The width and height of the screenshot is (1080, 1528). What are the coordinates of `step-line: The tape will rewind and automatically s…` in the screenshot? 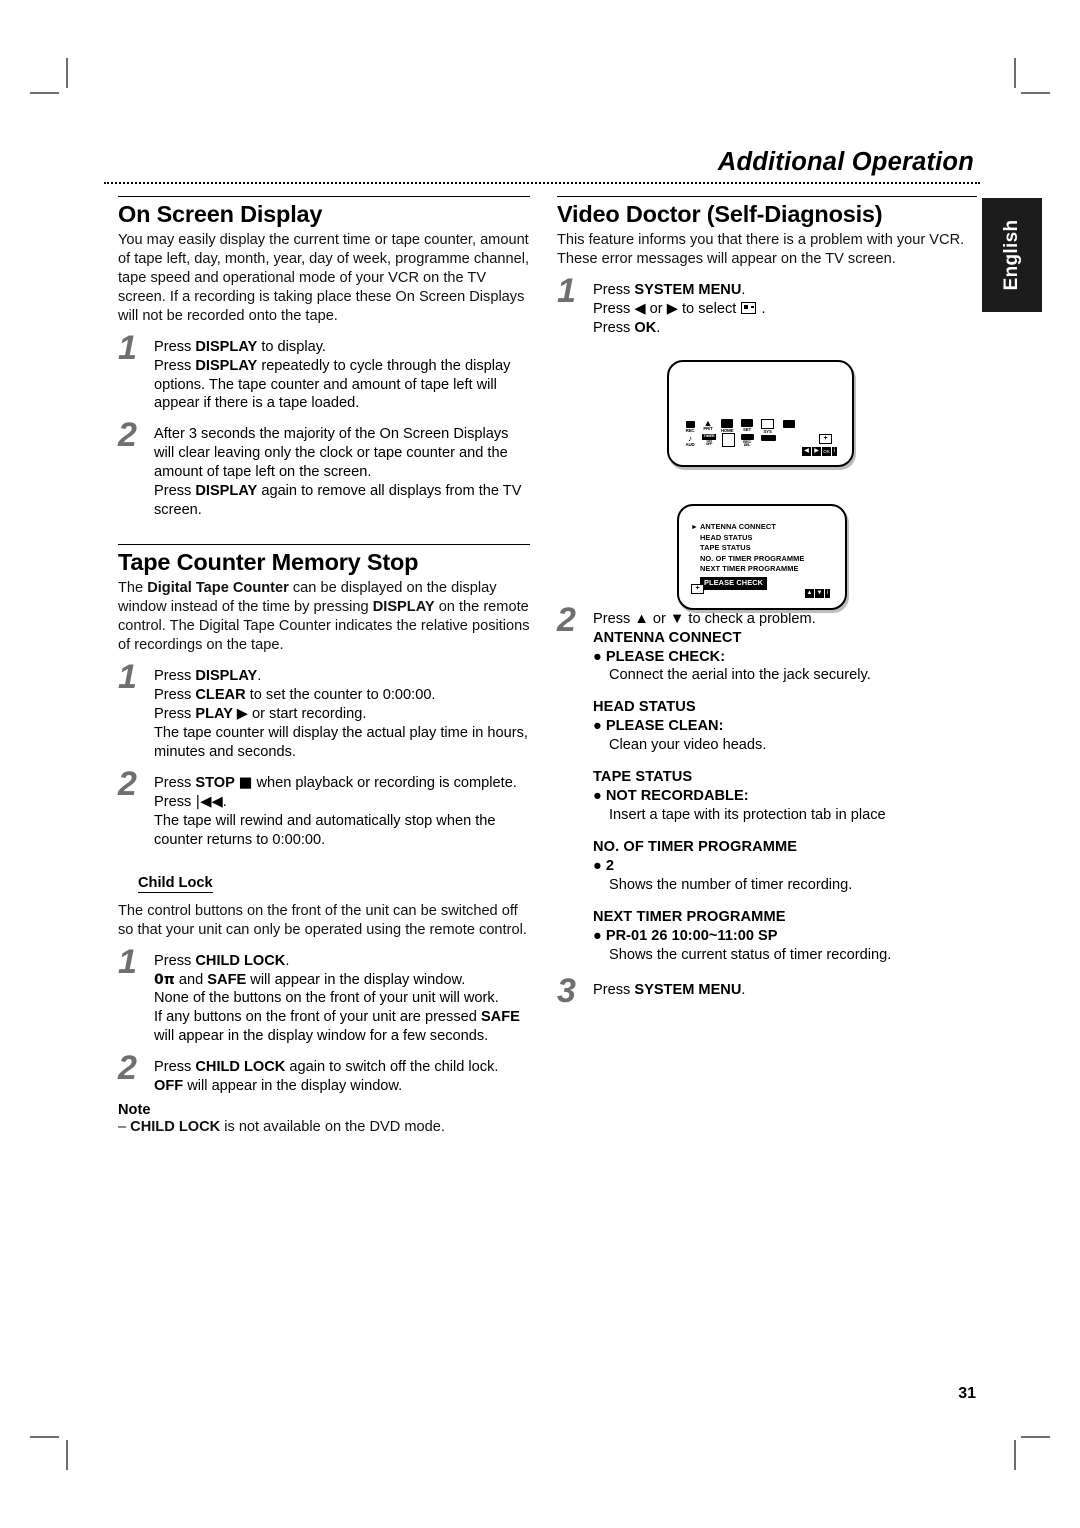 It's located at (325, 830).